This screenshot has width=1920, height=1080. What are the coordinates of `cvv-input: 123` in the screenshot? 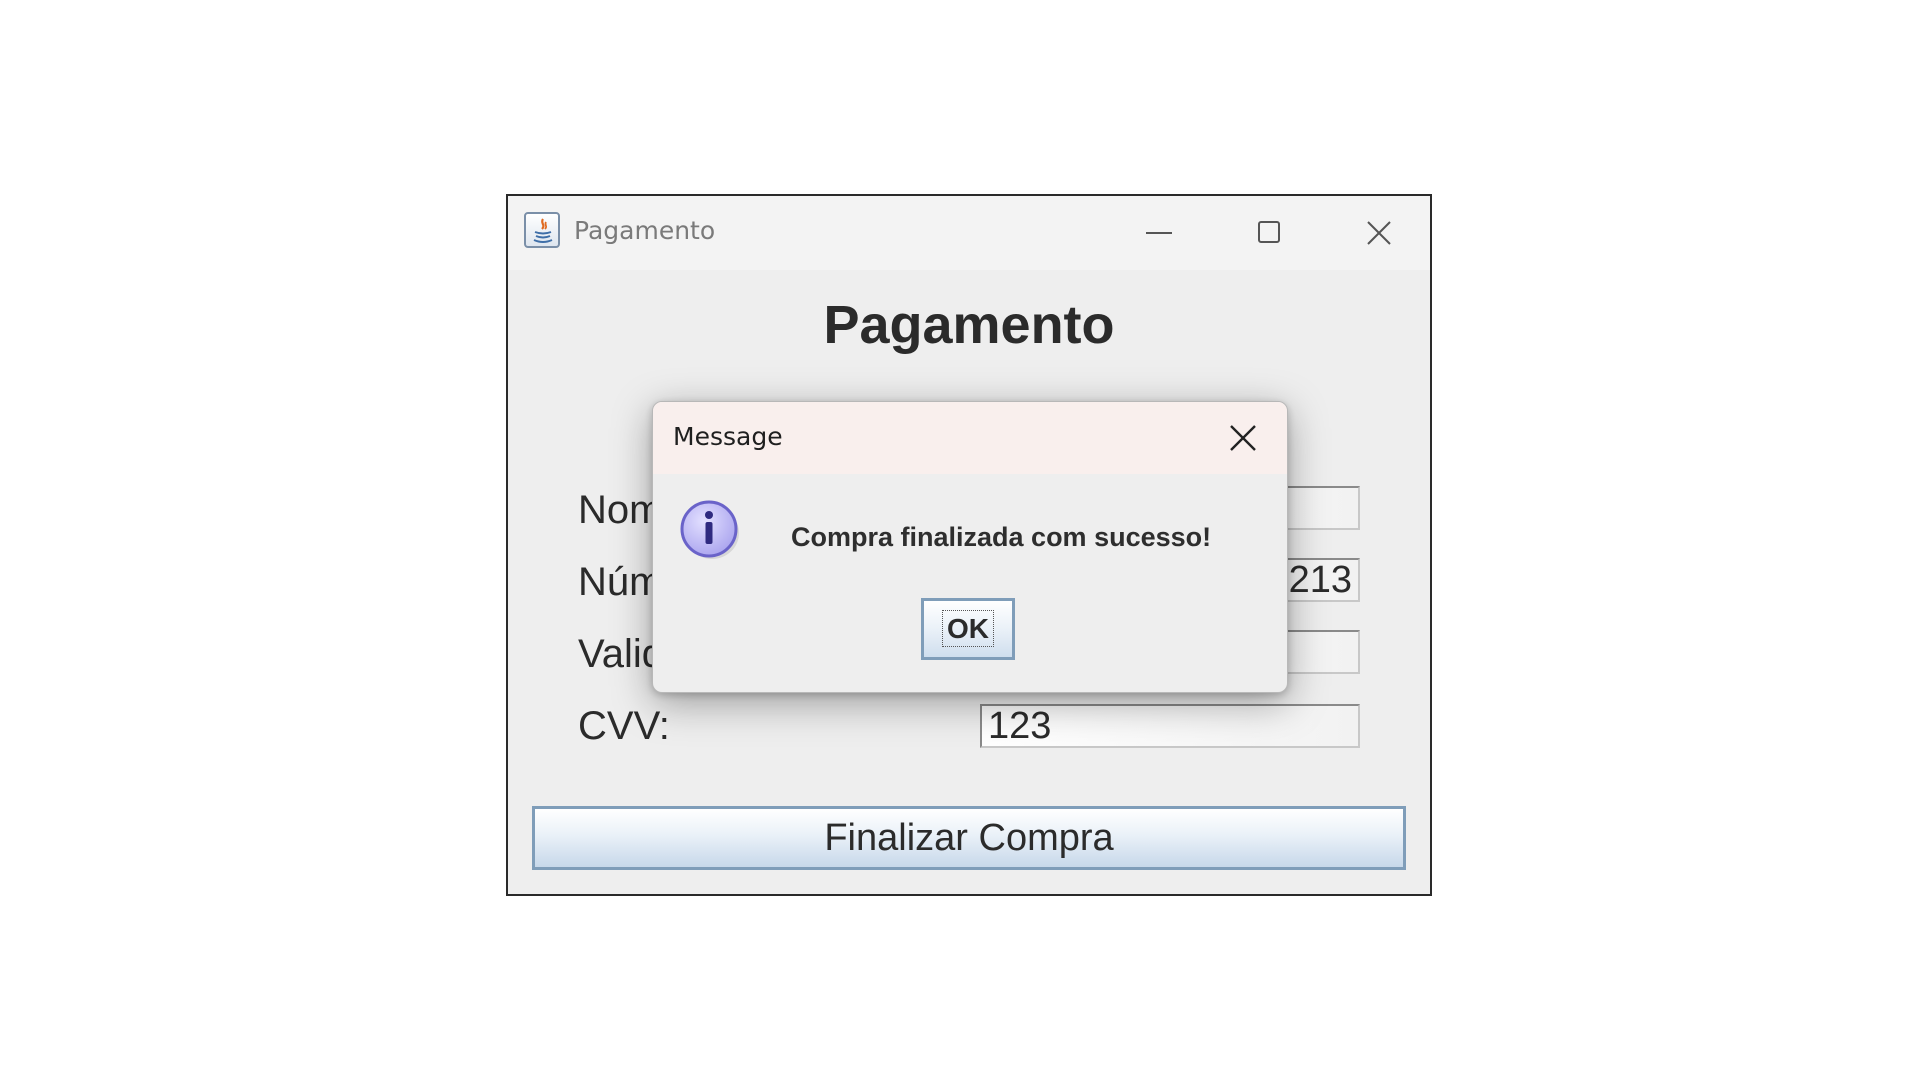 It's located at (1170, 726).